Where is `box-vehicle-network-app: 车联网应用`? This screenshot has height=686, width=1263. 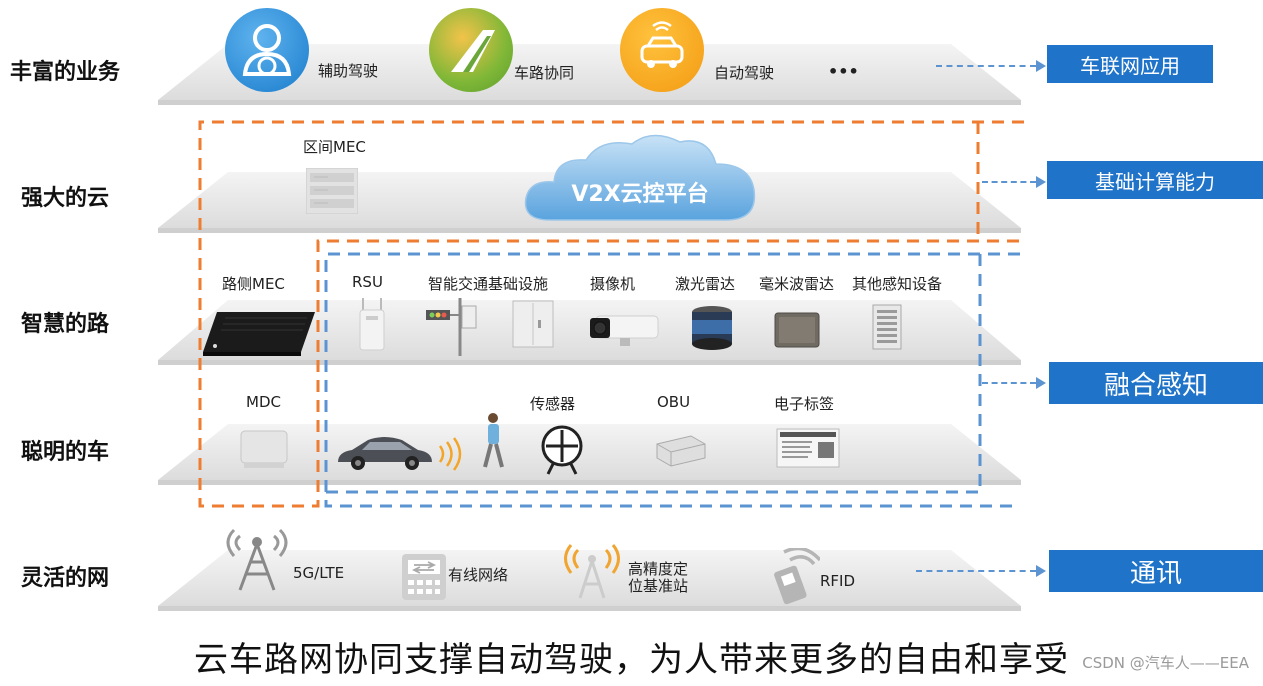
box-vehicle-network-app: 车联网应用 is located at coordinates (1130, 64).